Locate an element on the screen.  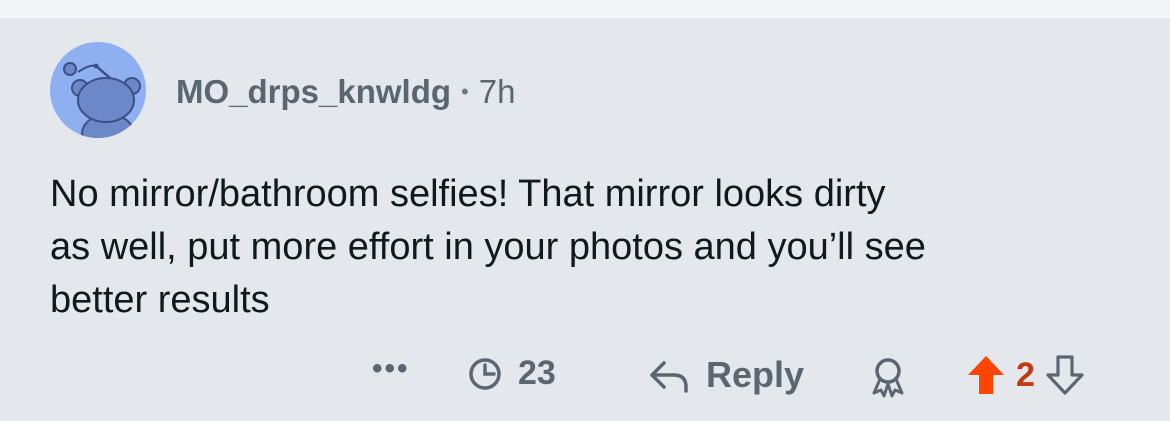
vote-count: 2 is located at coordinates (1025, 374).